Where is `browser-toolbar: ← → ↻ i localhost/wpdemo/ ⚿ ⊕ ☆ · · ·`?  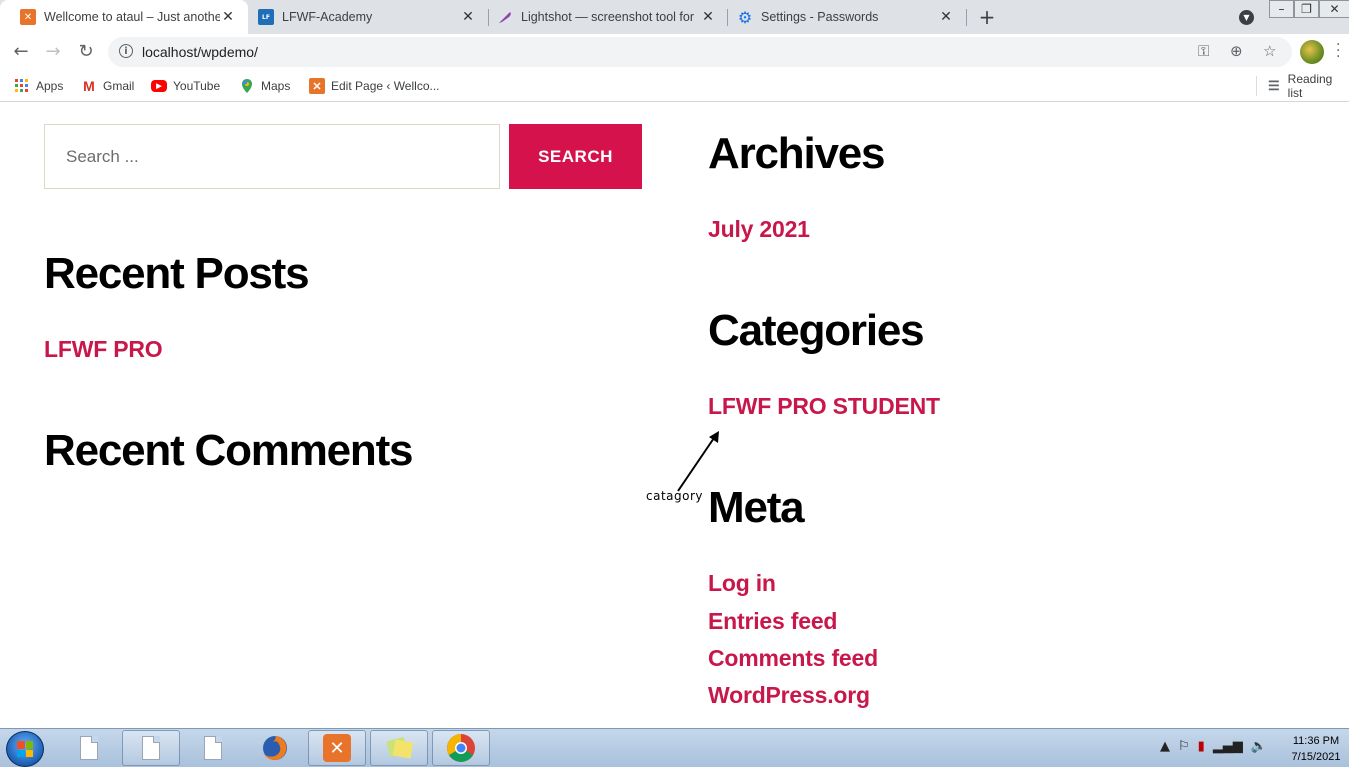
browser-toolbar: ← → ↻ i localhost/wpdemo/ ⚿ ⊕ ☆ · · · is located at coordinates (674, 52).